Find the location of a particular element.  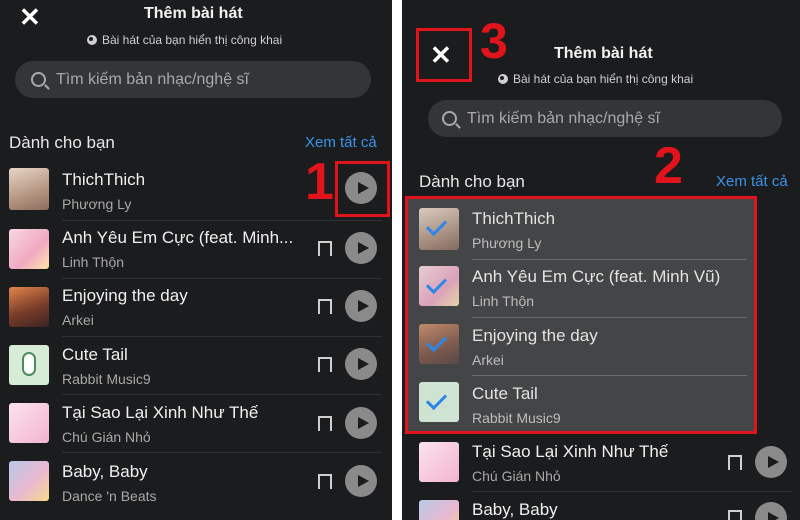

annotation-number: 2 is located at coordinates (668, 166).